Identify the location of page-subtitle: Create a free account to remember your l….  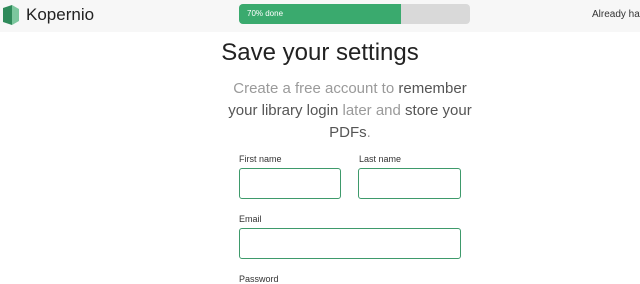
(350, 111).